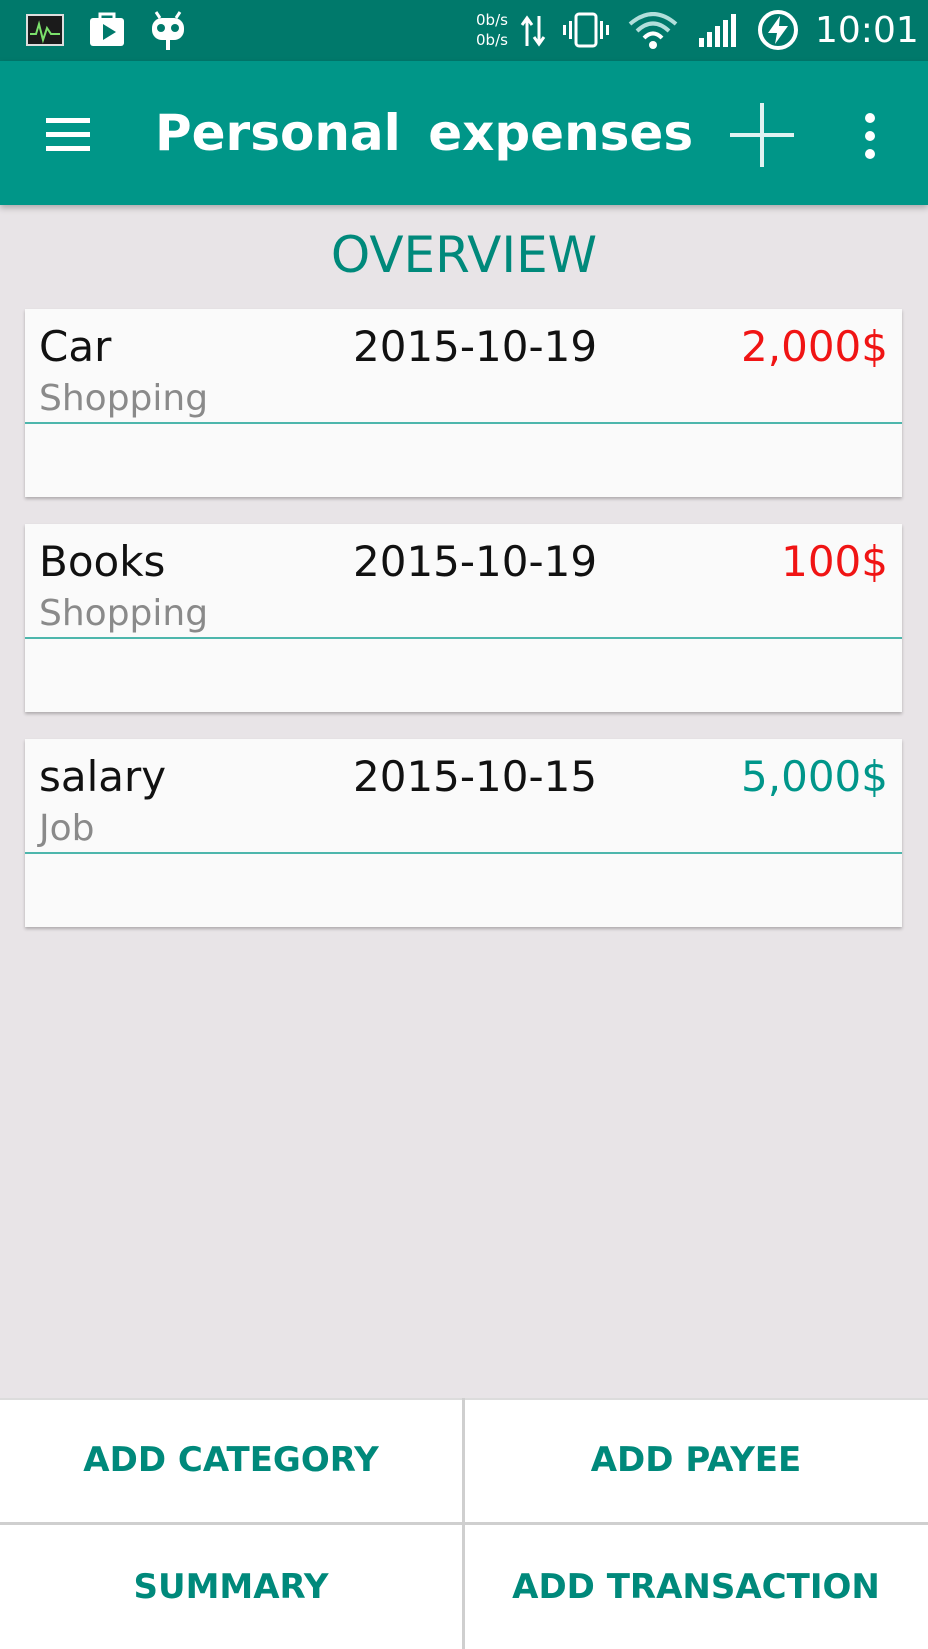  Describe the element at coordinates (464, 255) in the screenshot. I see `overview-heading: OVERVIEW` at that location.